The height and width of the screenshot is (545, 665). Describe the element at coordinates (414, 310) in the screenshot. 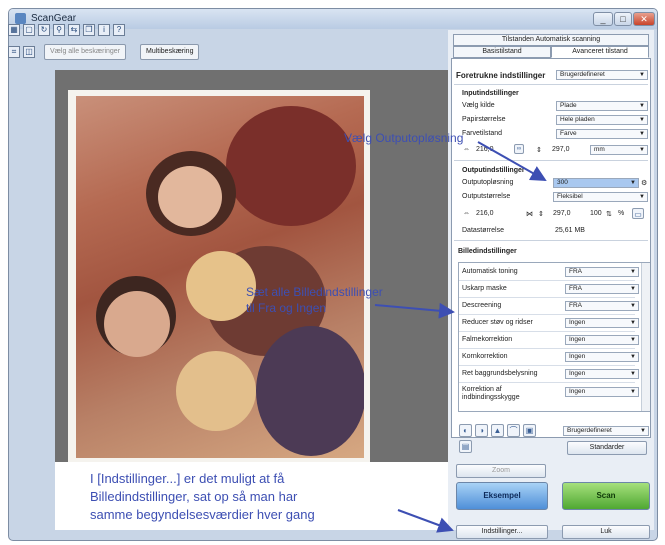

I see `arrow-to-image-settings` at that location.